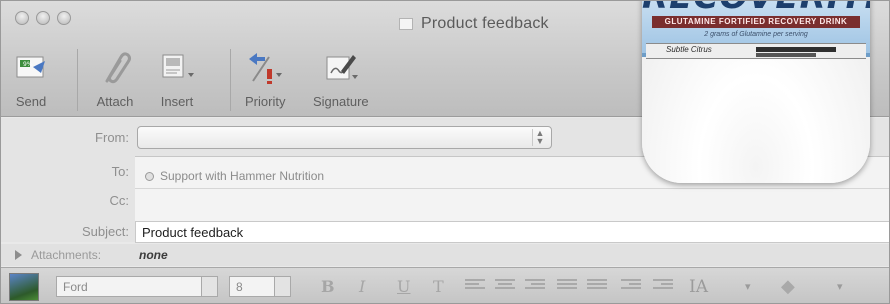 This screenshot has width=890, height=304. What do you see at coordinates (64, 18) in the screenshot?
I see `zoom-button` at bounding box center [64, 18].